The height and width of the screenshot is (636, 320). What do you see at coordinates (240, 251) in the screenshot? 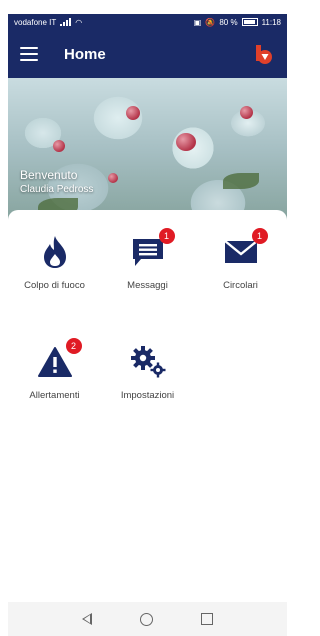
I see `envelope-icon` at bounding box center [240, 251].